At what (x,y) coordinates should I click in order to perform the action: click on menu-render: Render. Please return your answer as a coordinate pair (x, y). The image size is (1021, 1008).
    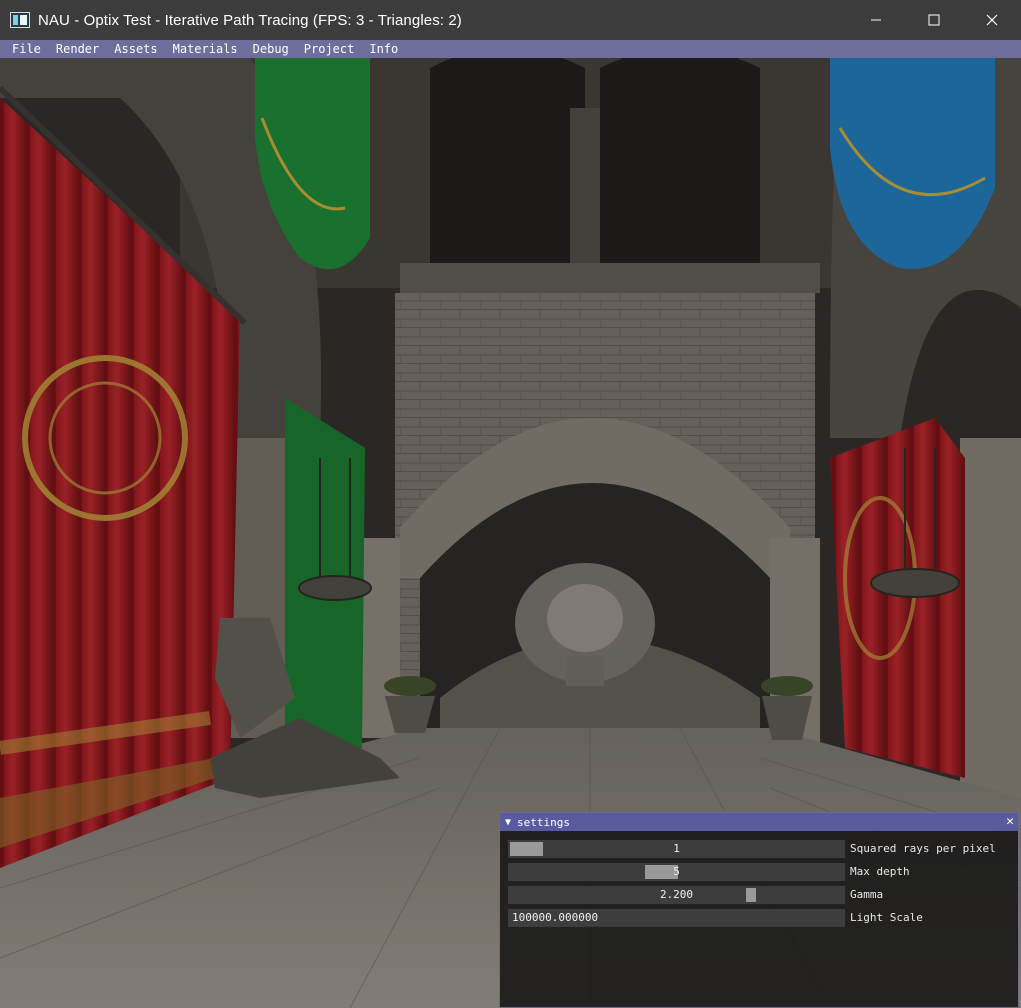
    Looking at the image, I should click on (77, 49).